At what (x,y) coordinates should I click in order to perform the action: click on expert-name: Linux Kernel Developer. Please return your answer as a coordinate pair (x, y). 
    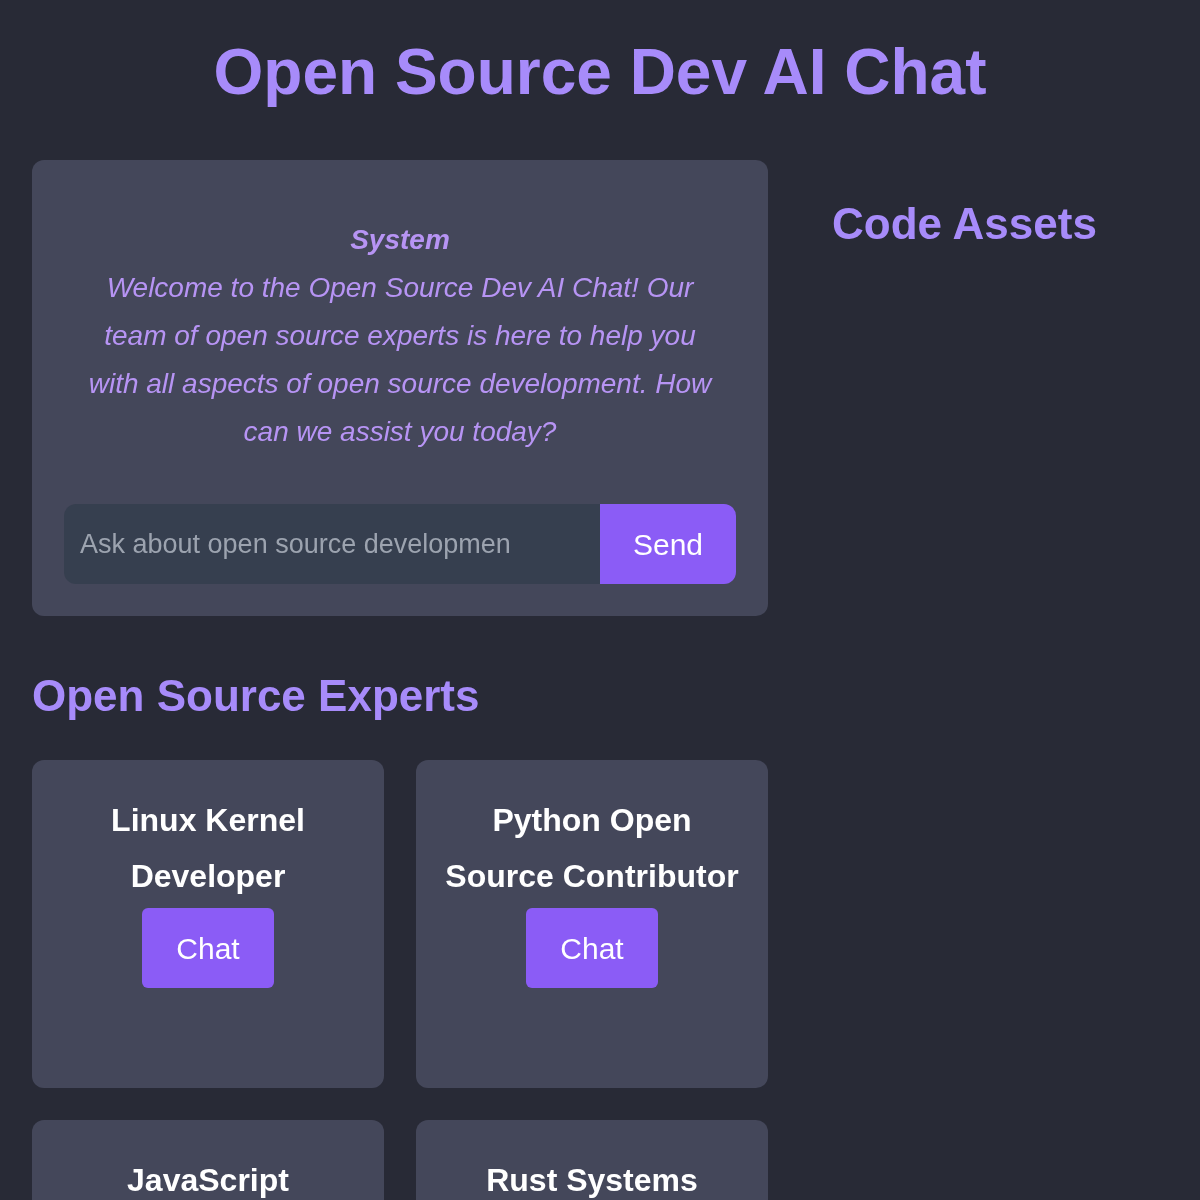
    Looking at the image, I should click on (208, 848).